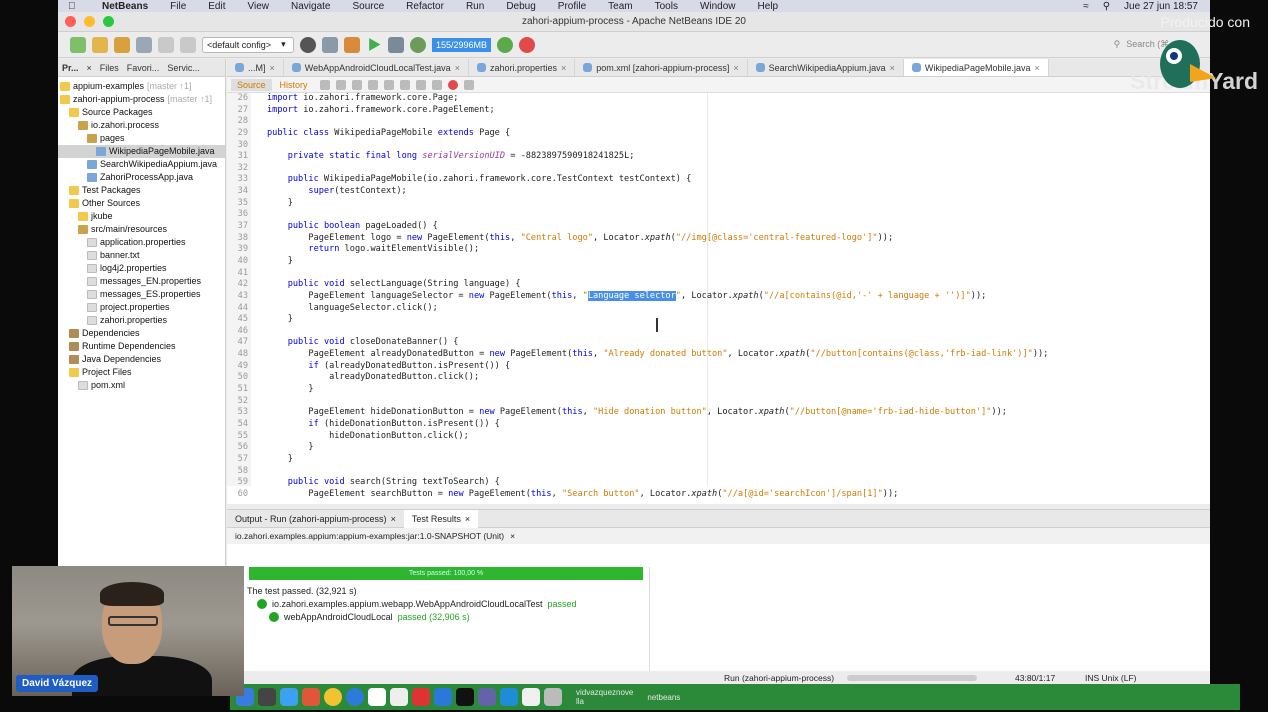 The image size is (1268, 712). Describe the element at coordinates (70, 21) in the screenshot. I see `close-window-button` at that location.